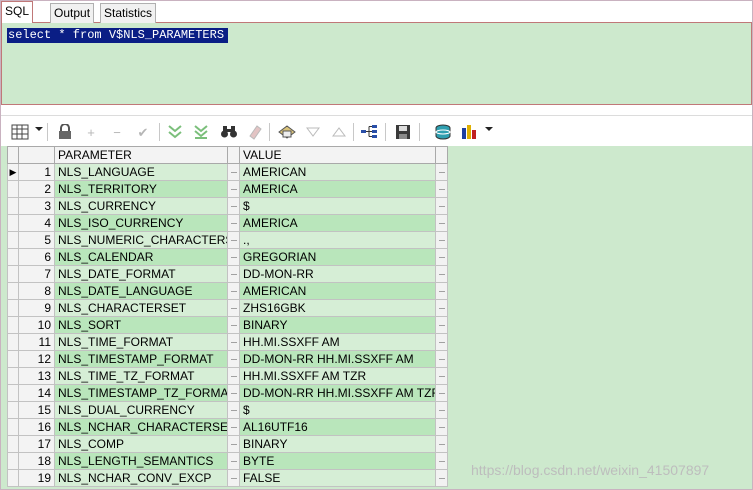 The image size is (753, 490). I want to click on row-number: 3, so click(36, 206).